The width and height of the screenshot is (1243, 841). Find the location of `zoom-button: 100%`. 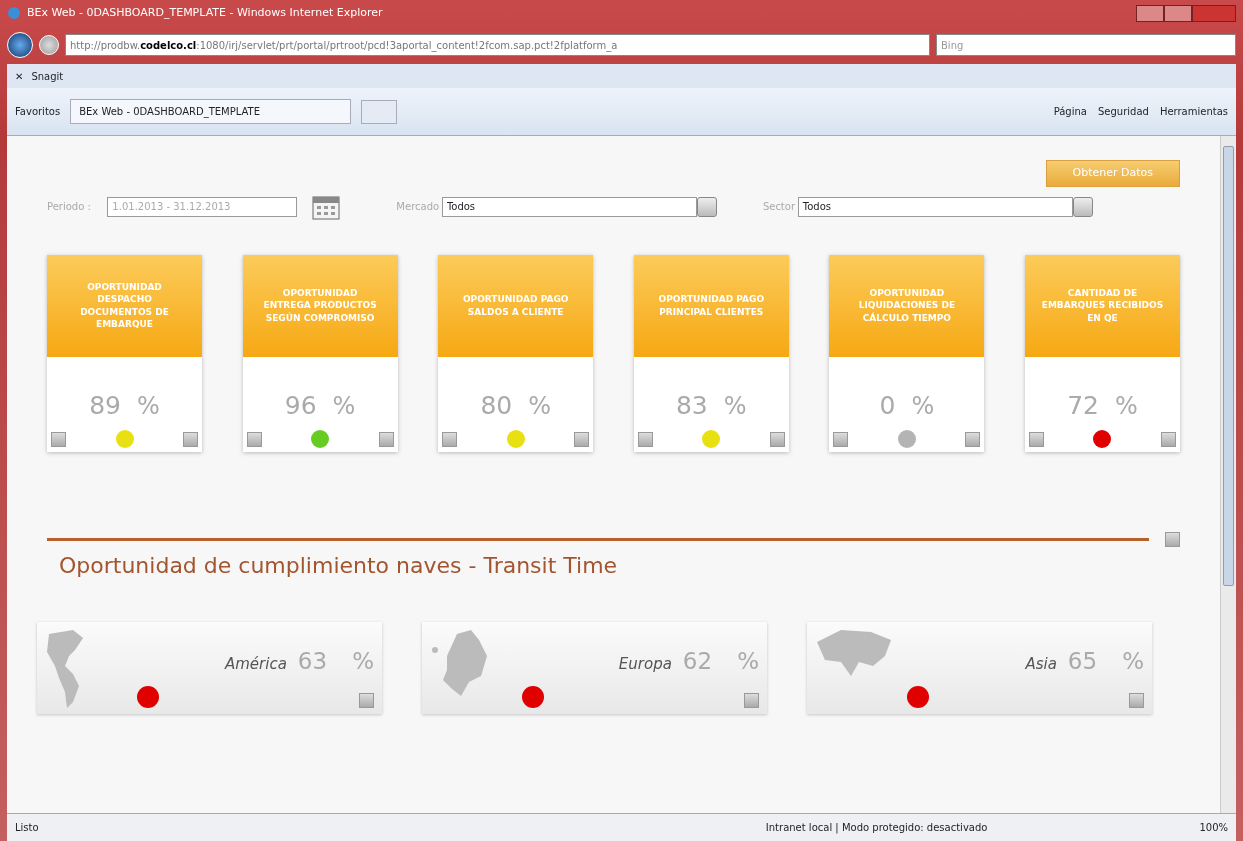

zoom-button: 100% is located at coordinates (1213, 827).